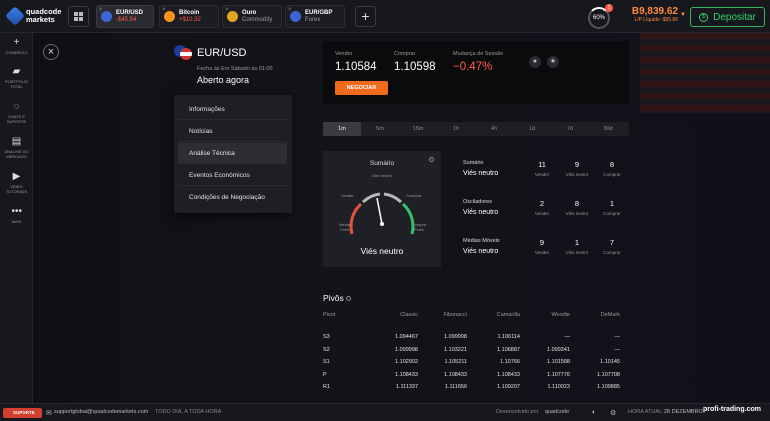 The width and height of the screenshot is (770, 421). What do you see at coordinates (40, 19) in the screenshot?
I see `brand-name-sub: markets` at bounding box center [40, 19].